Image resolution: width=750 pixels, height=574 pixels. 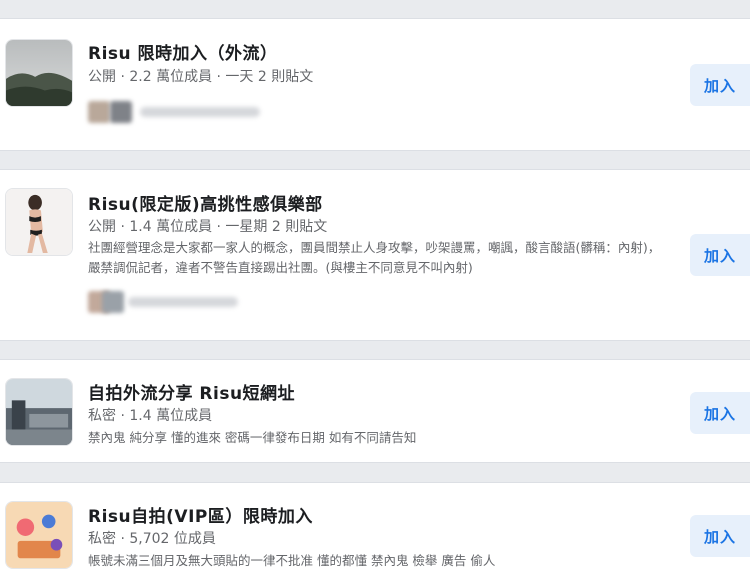 I want to click on group-meta: 公開 · 1.4 萬位成員 · 一星期 2 則貼文, so click(x=208, y=227).